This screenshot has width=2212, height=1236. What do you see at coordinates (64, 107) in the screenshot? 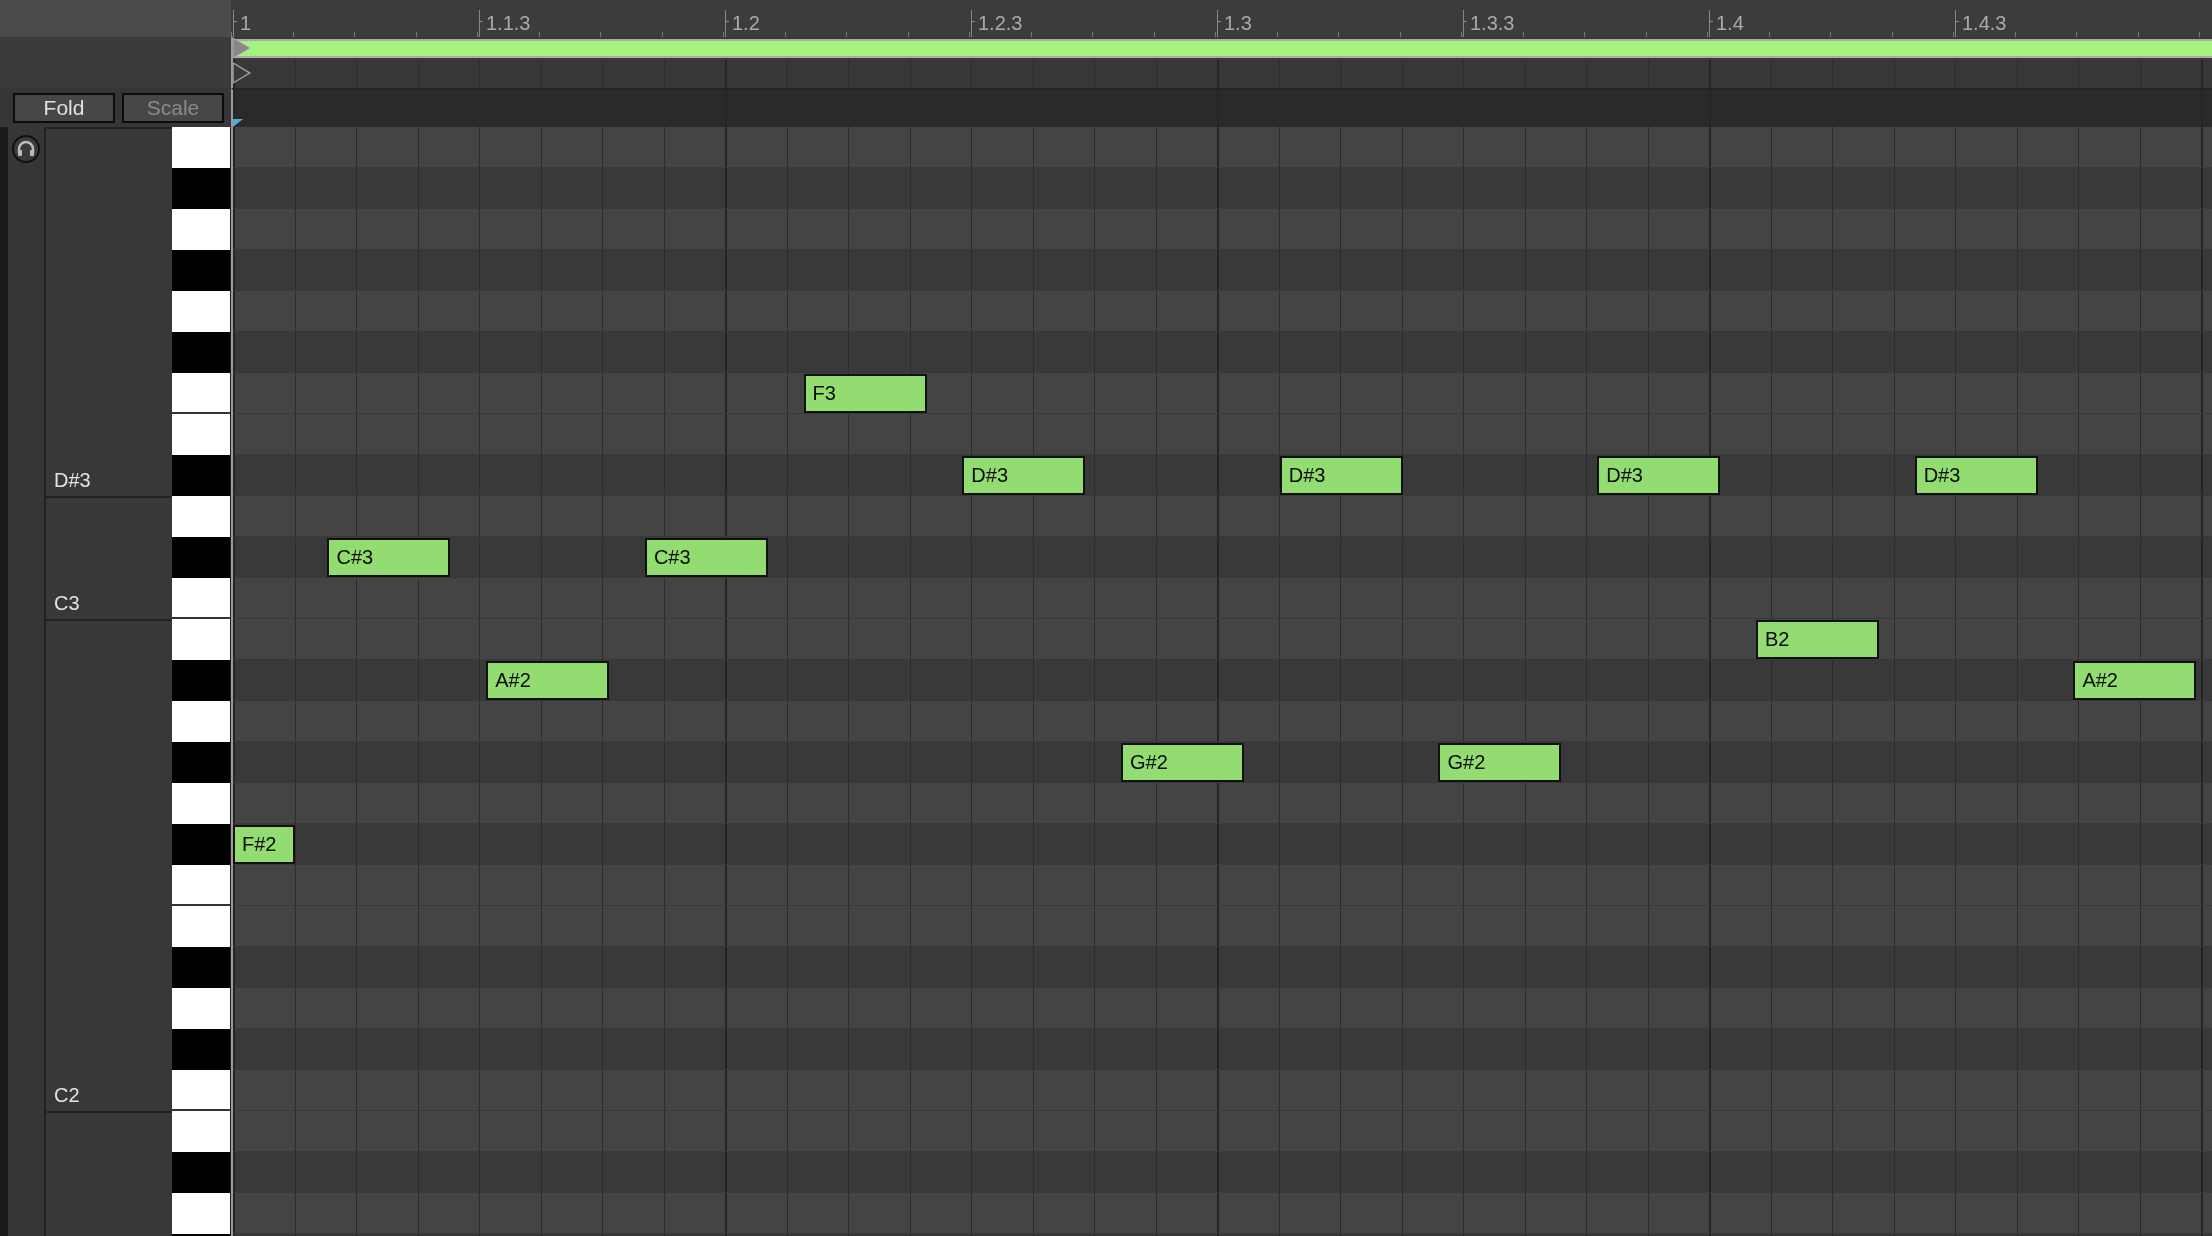
I see `toolbar-button: Fold` at bounding box center [64, 107].